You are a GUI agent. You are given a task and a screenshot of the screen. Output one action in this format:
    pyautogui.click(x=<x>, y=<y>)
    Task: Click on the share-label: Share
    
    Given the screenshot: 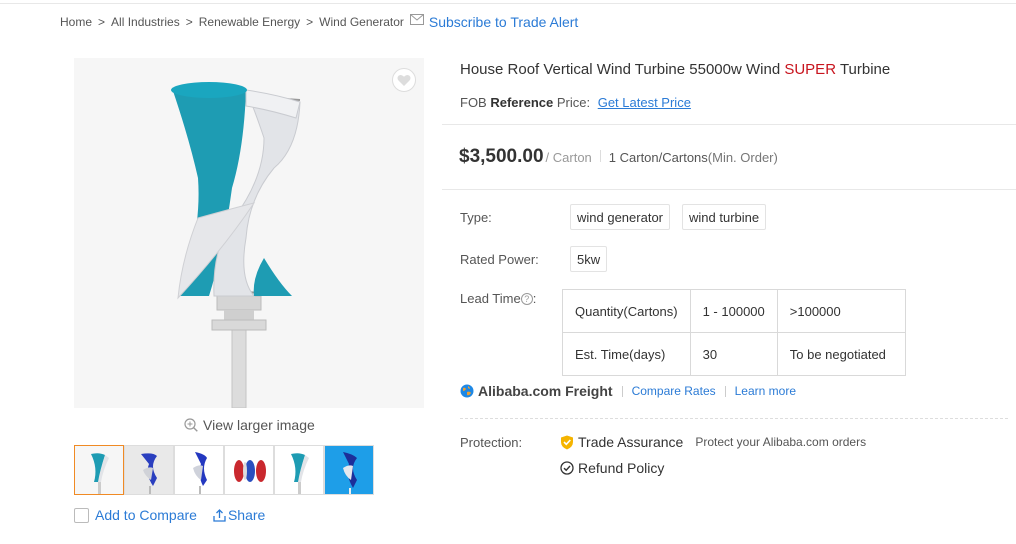 What is the action you would take?
    pyautogui.click(x=246, y=515)
    